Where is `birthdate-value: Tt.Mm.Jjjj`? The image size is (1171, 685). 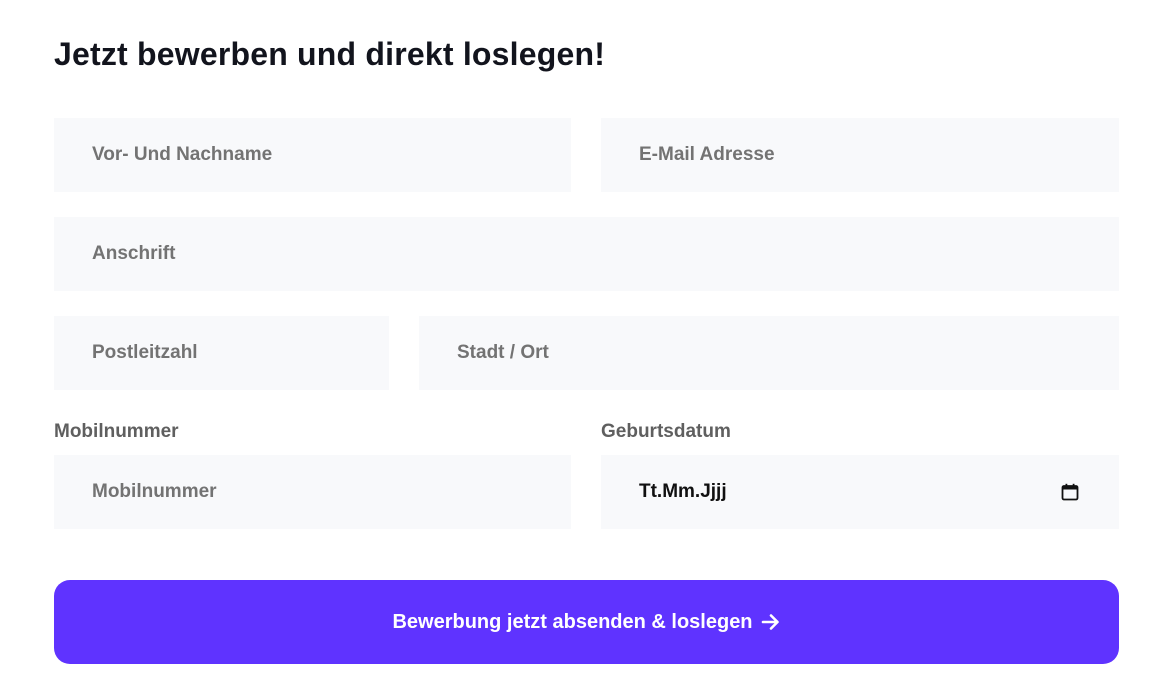
birthdate-value: Tt.Mm.Jjjj is located at coordinates (683, 491).